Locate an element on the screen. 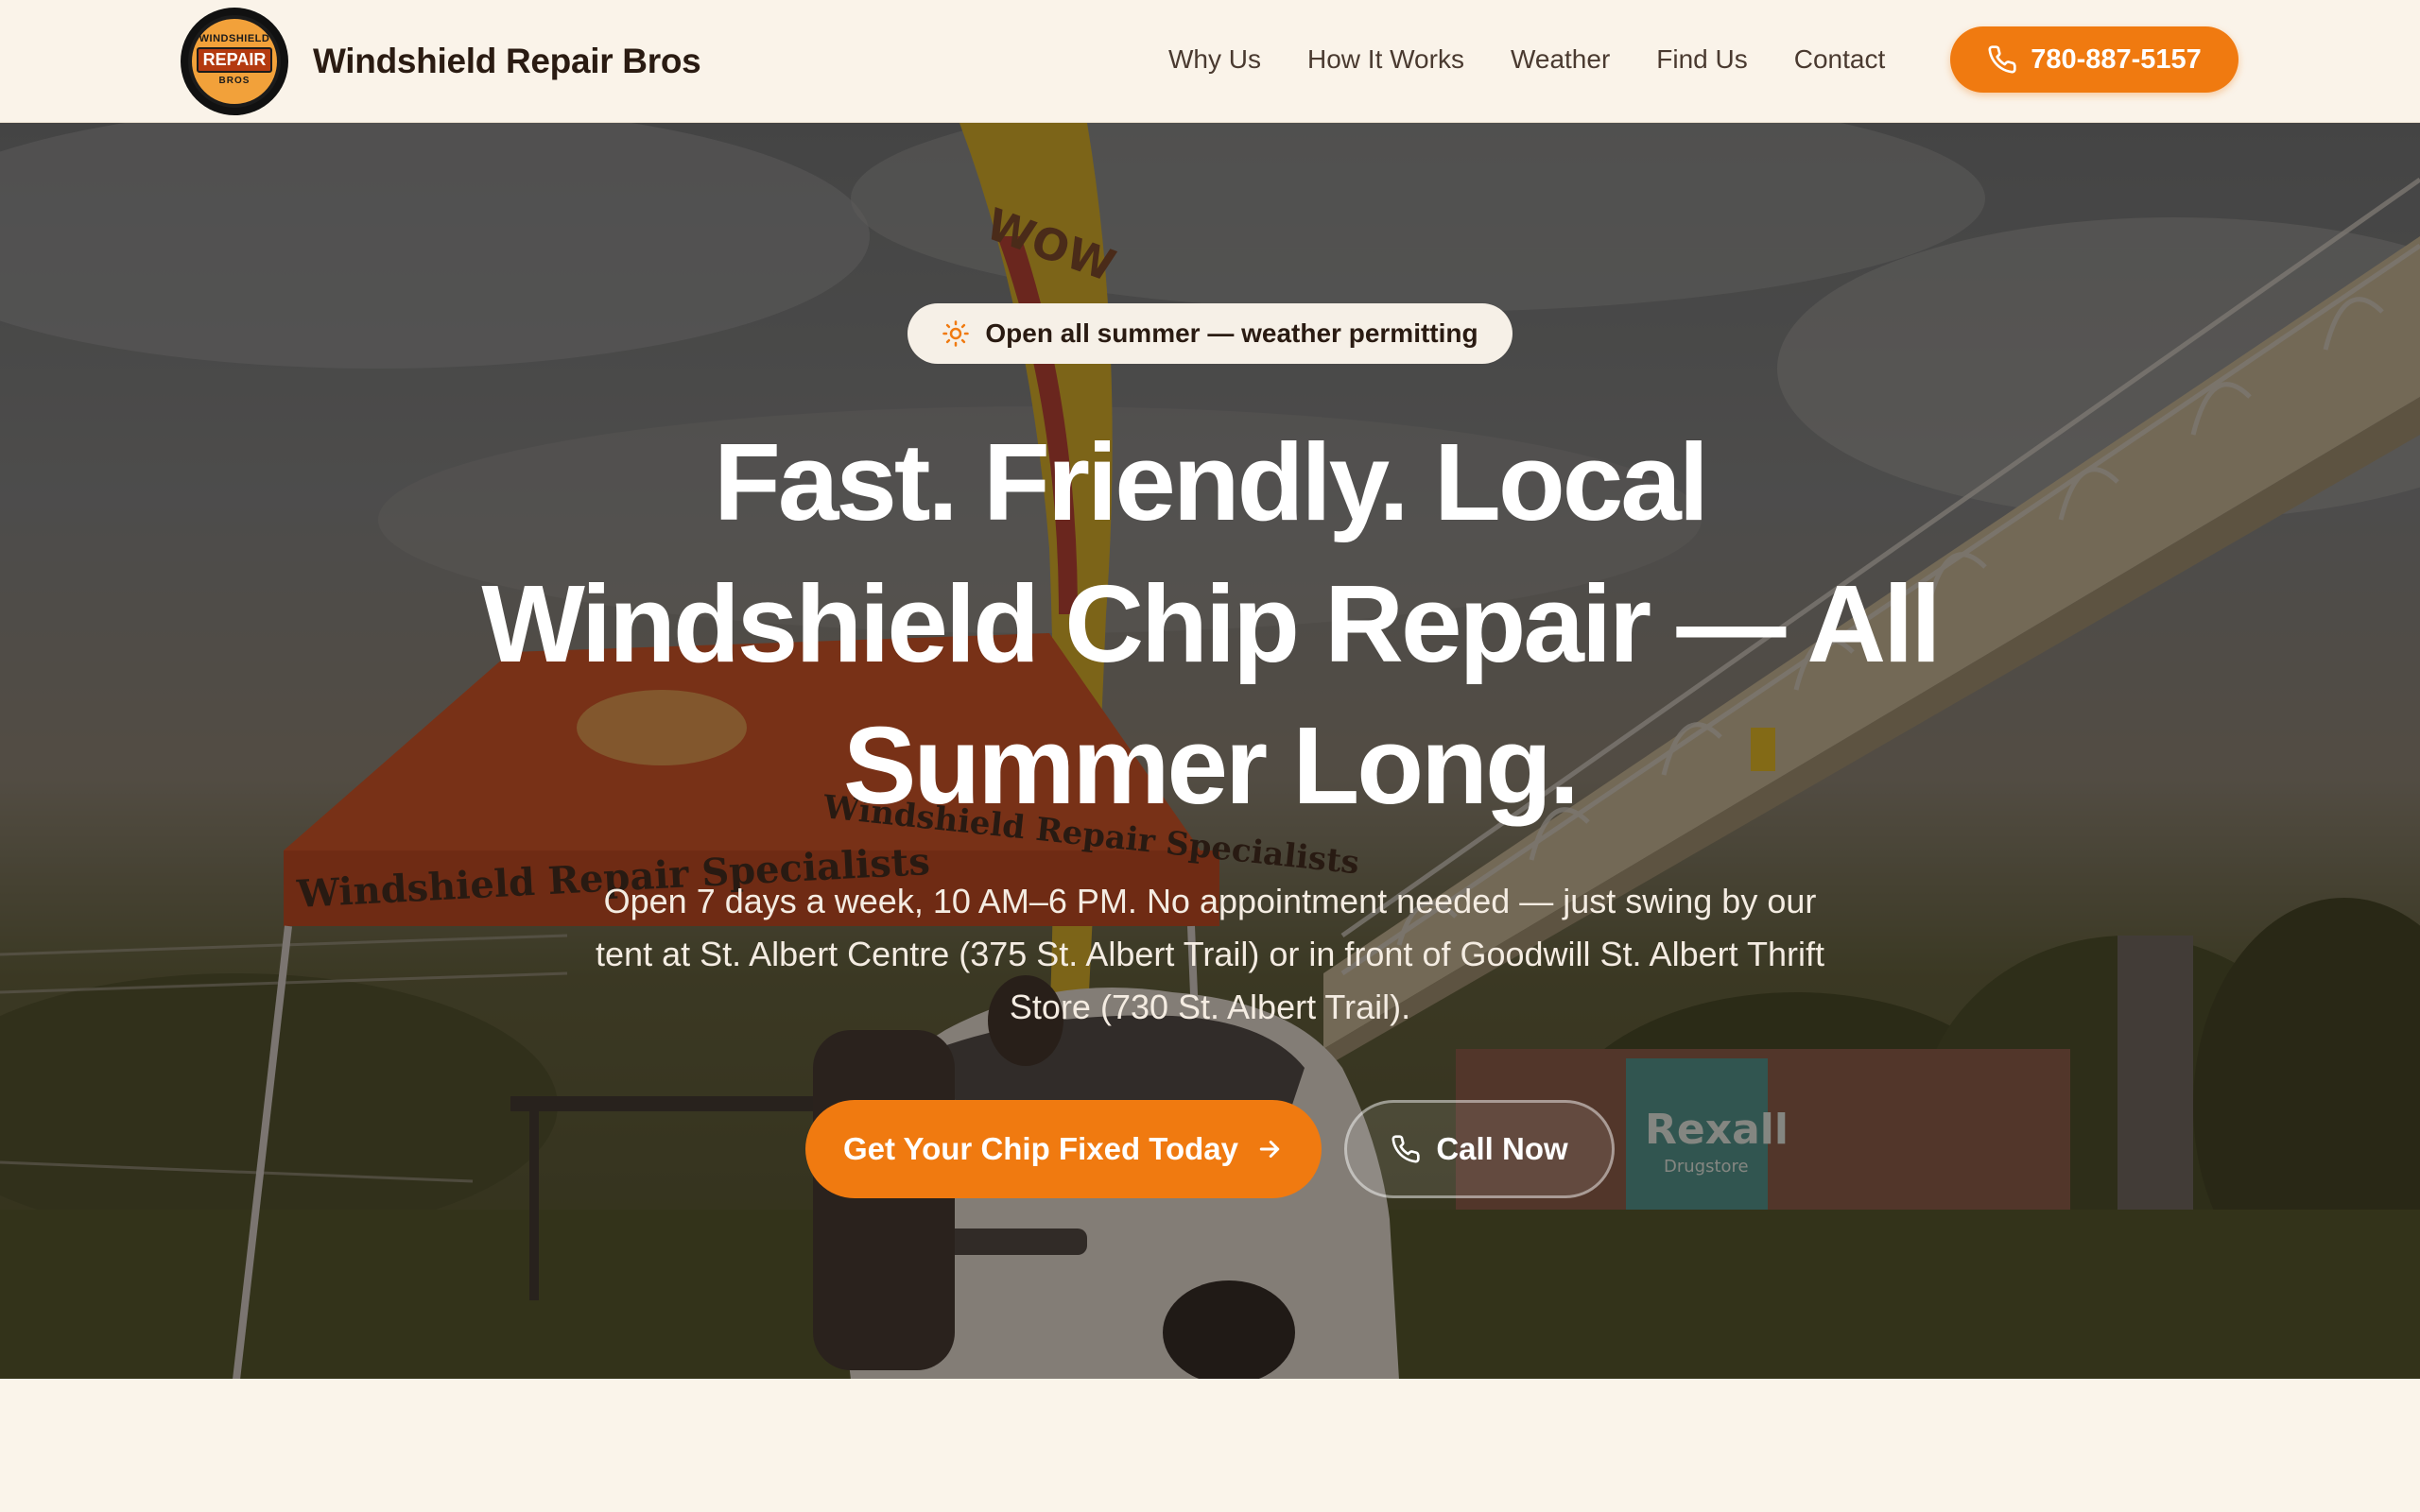 Image resolution: width=2420 pixels, height=1512 pixels. brand-logo: WINDSHIELD REPAIR BROS is located at coordinates (234, 61).